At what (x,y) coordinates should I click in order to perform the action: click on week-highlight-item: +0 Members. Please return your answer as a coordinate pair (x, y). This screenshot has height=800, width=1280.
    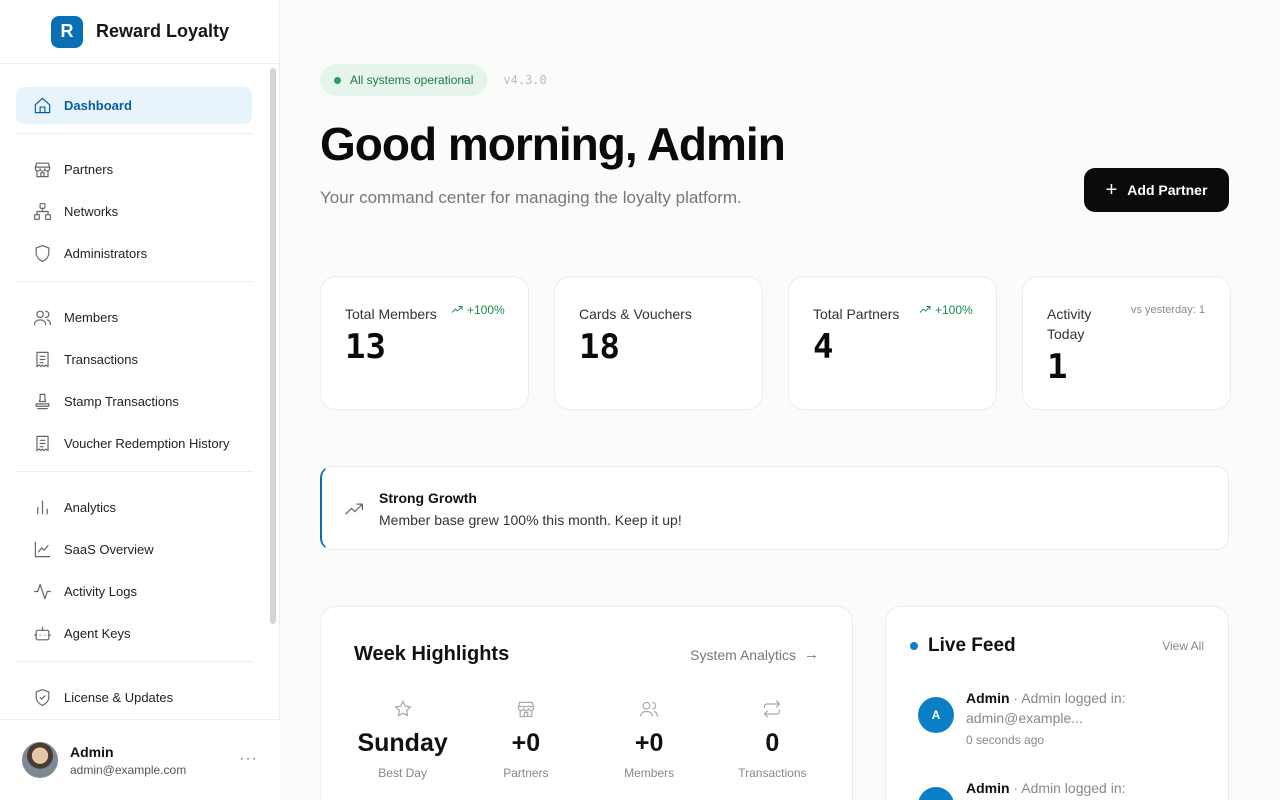
    Looking at the image, I should click on (649, 739).